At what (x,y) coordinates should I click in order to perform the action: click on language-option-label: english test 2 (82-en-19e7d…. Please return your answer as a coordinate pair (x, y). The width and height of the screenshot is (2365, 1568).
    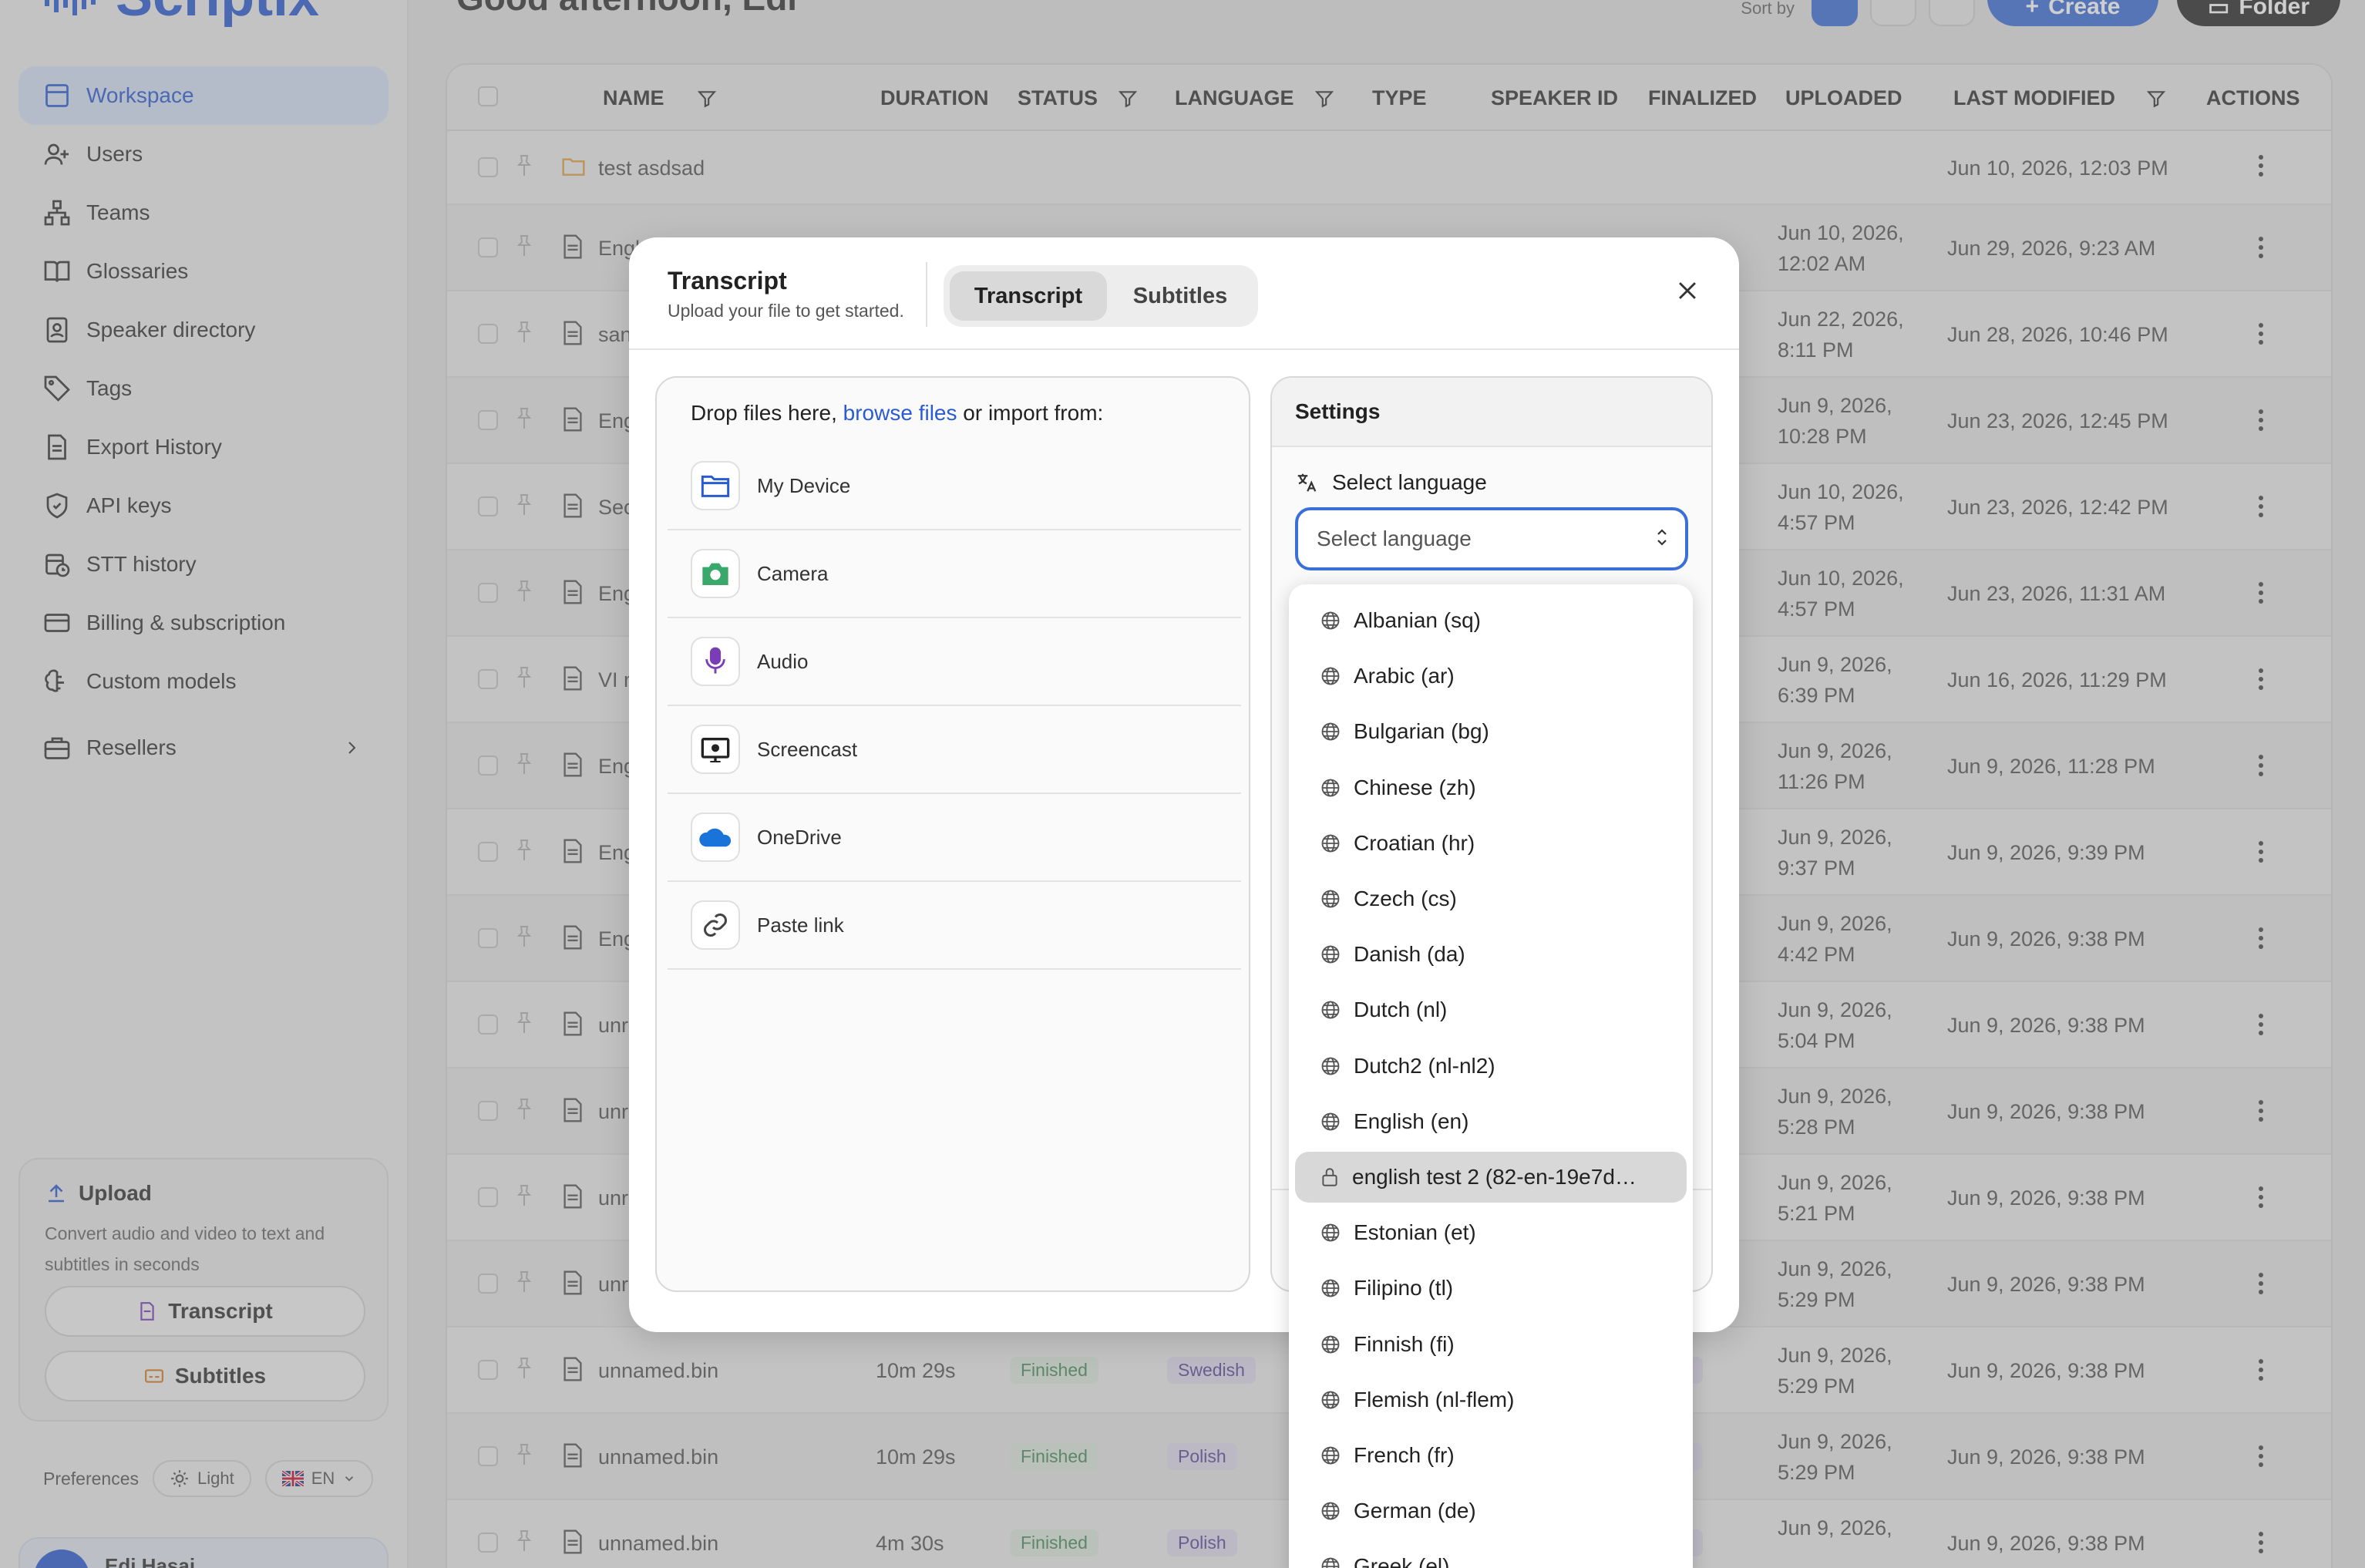
    Looking at the image, I should click on (1494, 1177).